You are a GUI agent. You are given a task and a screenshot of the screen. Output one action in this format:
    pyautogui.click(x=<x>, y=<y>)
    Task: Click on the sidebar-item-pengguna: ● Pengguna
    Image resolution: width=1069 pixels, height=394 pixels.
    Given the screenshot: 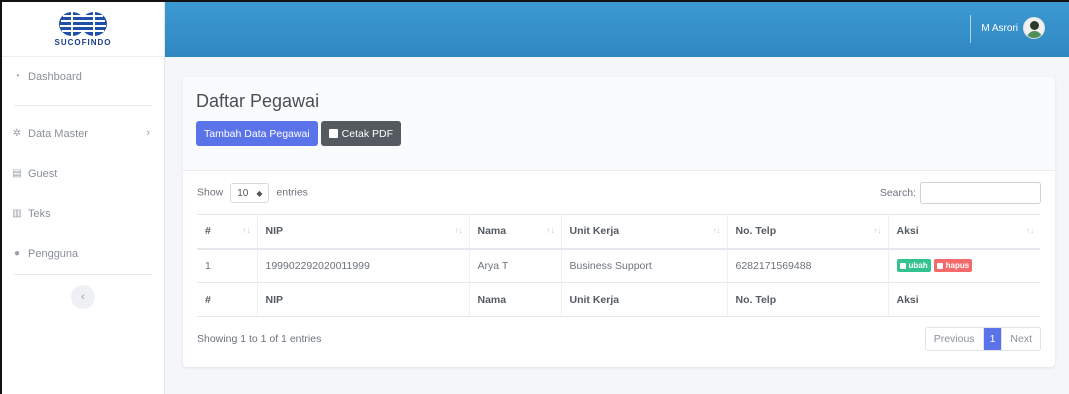 What is the action you would take?
    pyautogui.click(x=83, y=254)
    